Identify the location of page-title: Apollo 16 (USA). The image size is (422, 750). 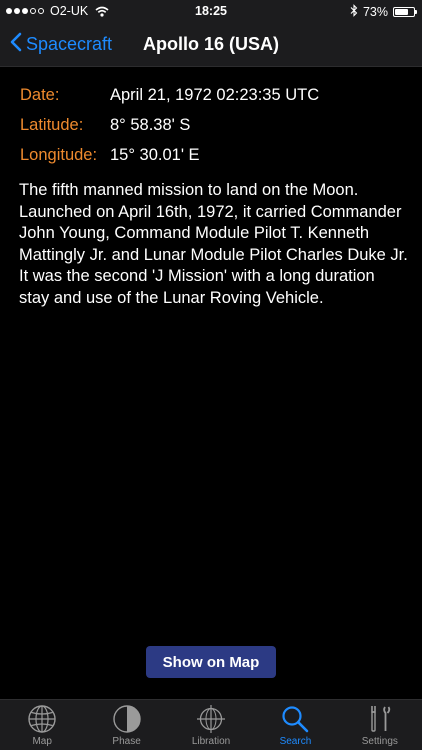
(210, 44).